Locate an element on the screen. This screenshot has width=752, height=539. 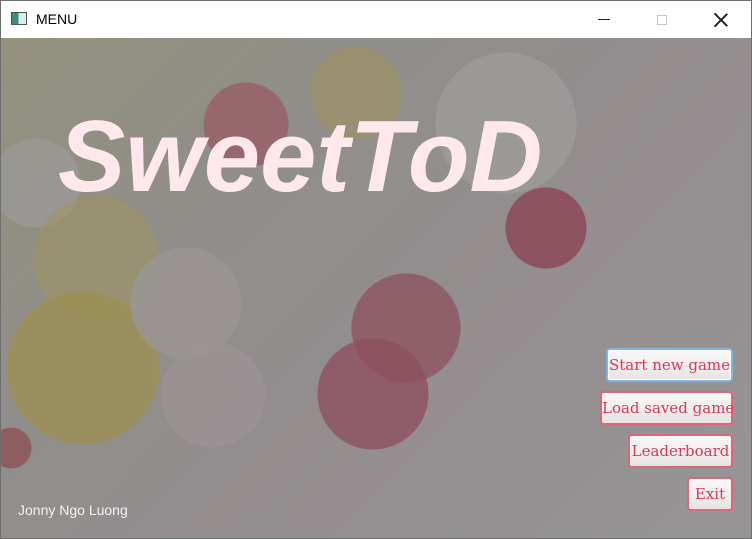
game-logo: SweetToD is located at coordinates (300, 157).